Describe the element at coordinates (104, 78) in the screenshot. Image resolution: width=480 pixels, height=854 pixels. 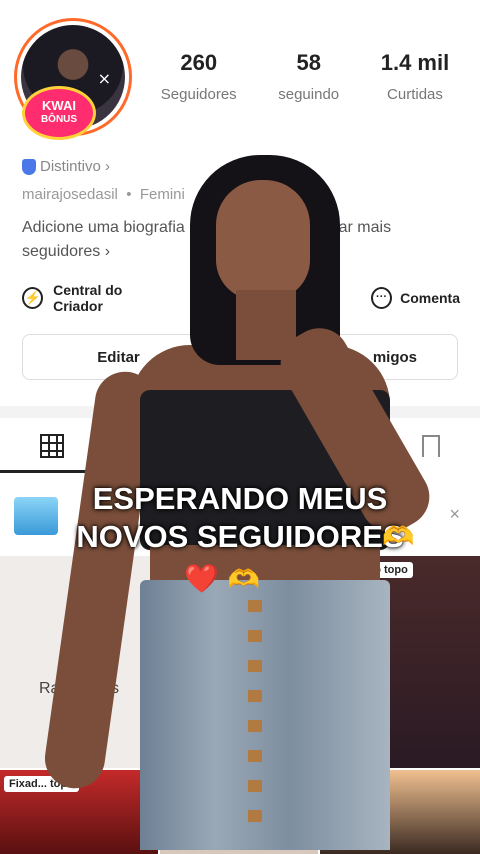
I see `close-icon: ×` at that location.